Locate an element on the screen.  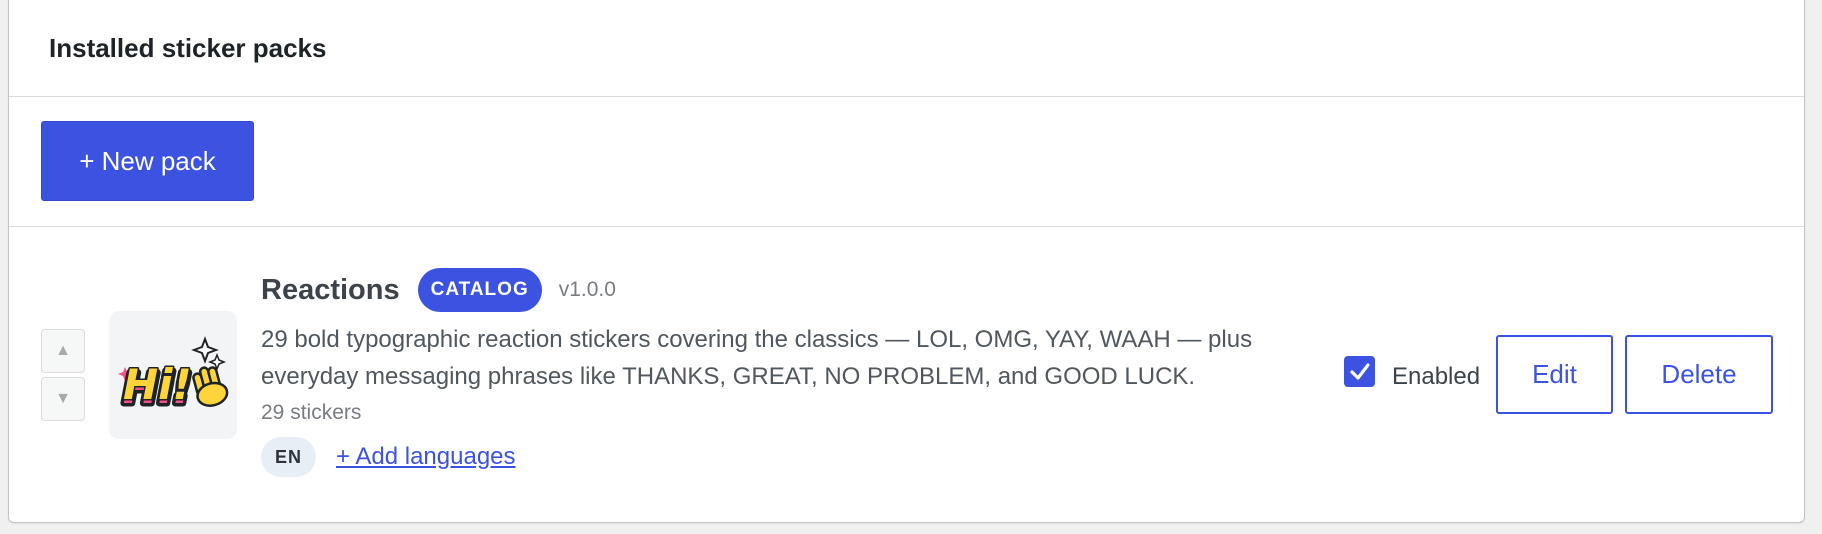
checkmark-icon is located at coordinates (1359, 371).